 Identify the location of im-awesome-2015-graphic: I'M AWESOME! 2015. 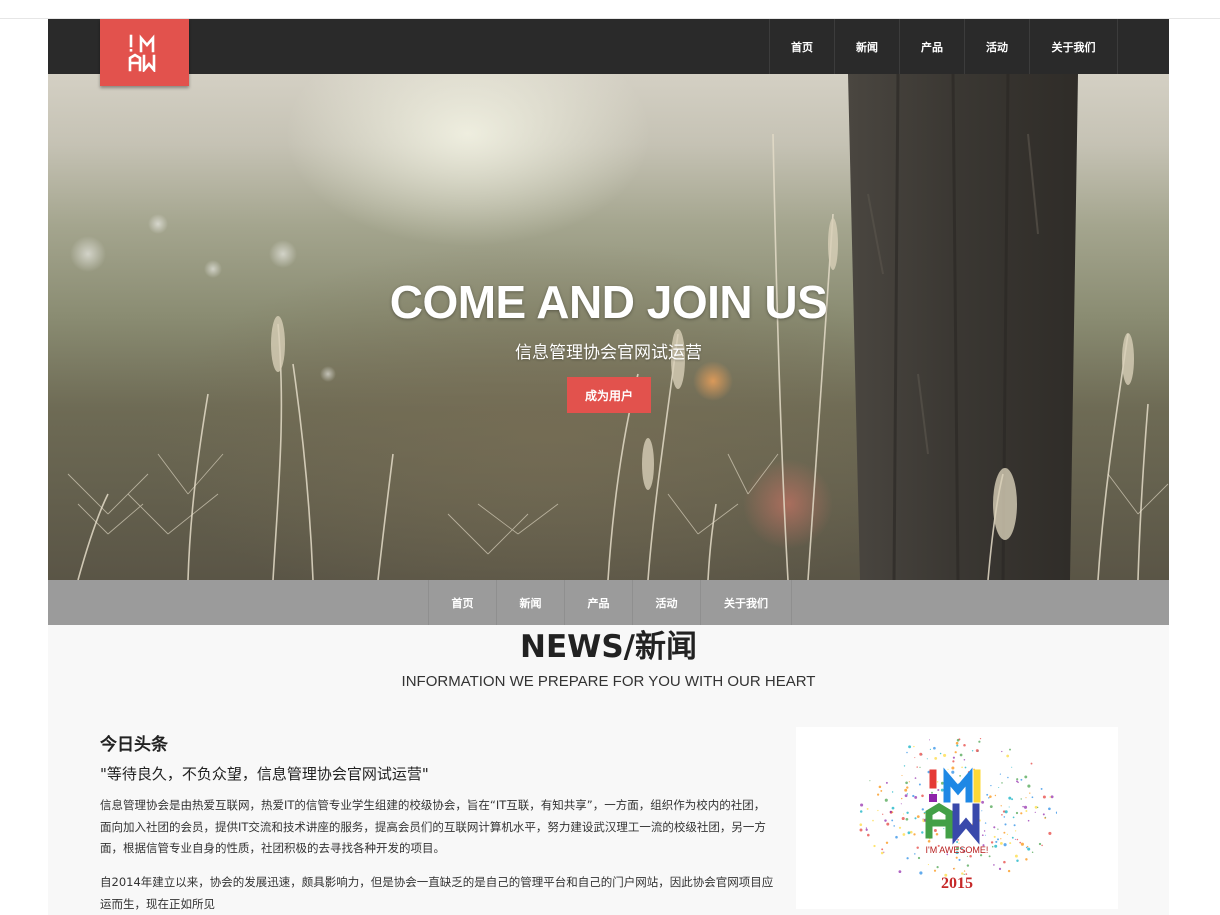
(958, 814).